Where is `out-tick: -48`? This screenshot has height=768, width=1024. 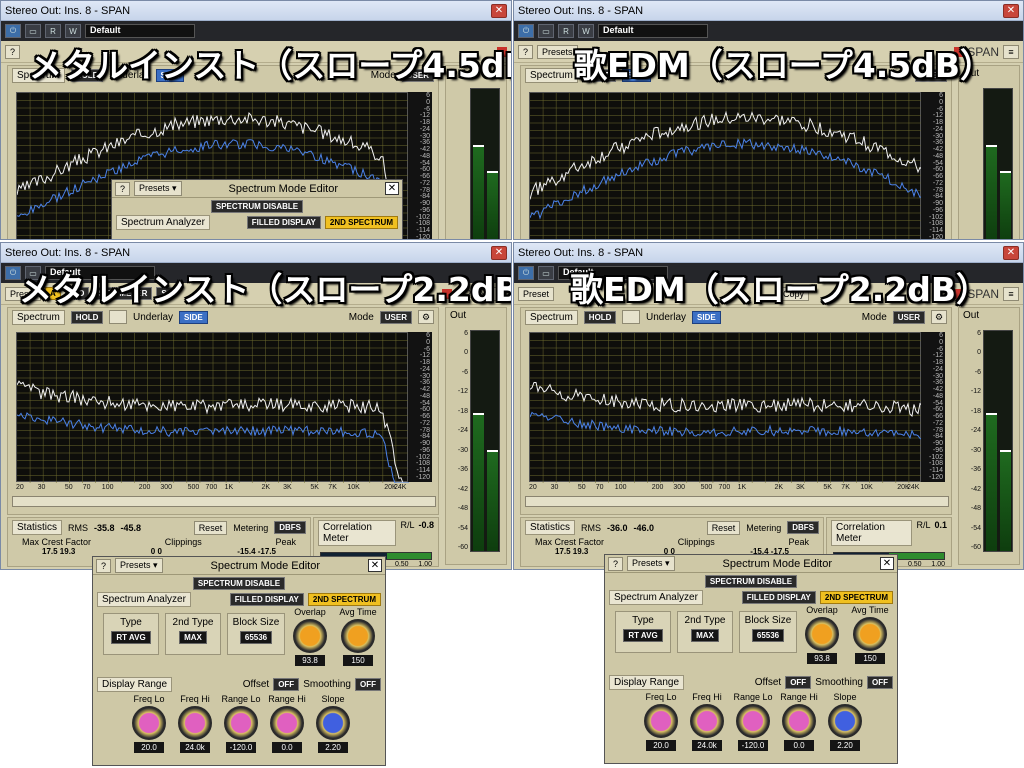
out-tick: -48 is located at coordinates (462, 509).